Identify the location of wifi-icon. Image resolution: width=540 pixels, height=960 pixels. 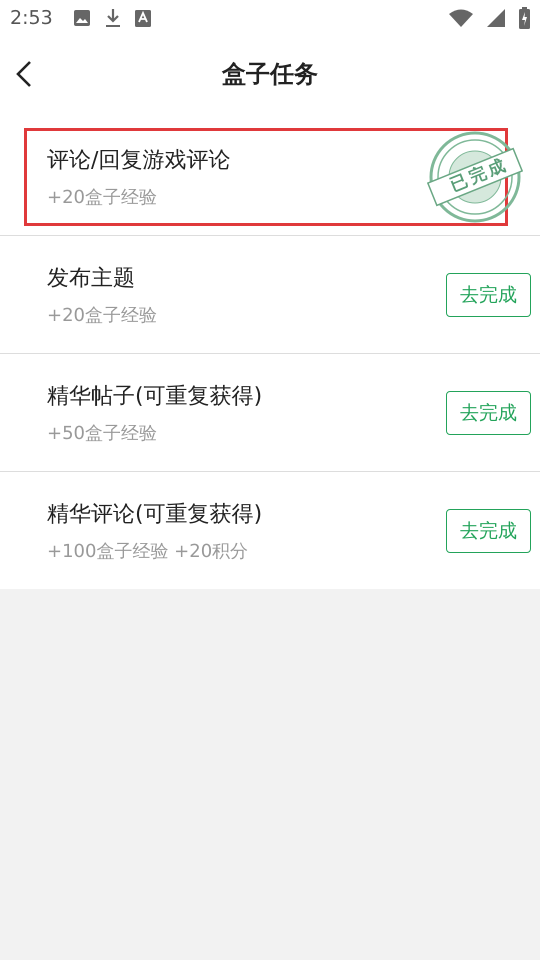
(461, 18).